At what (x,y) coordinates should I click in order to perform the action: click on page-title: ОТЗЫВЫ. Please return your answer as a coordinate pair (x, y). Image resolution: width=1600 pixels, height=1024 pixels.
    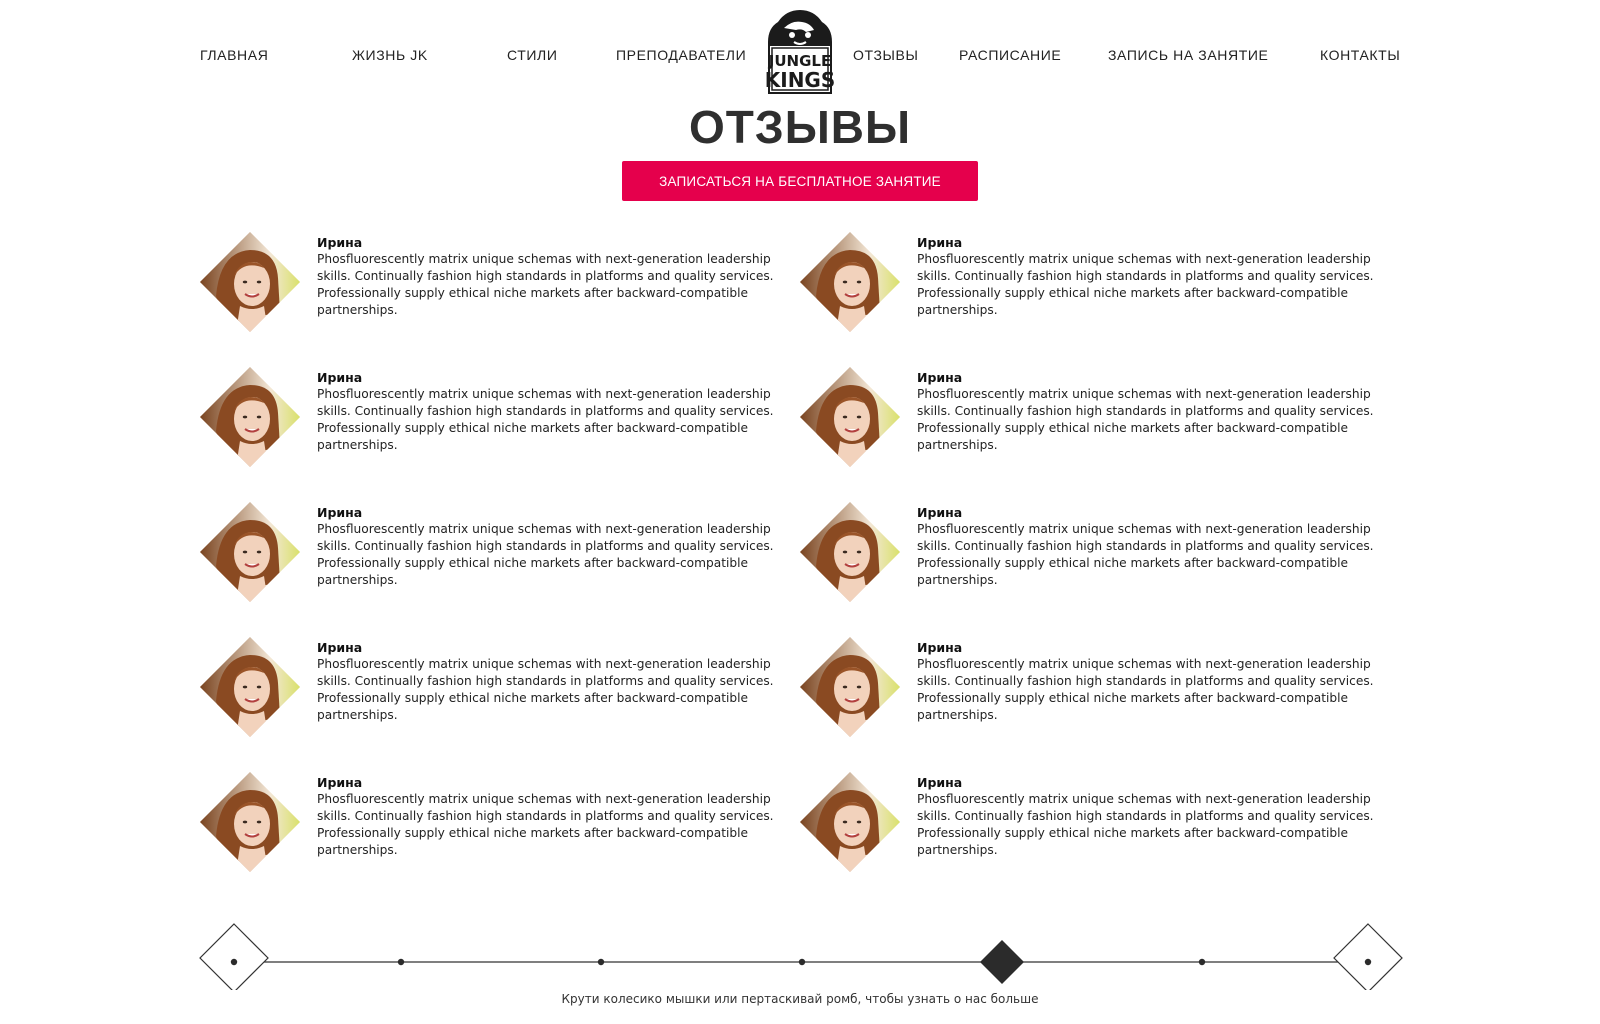
    Looking at the image, I should click on (800, 127).